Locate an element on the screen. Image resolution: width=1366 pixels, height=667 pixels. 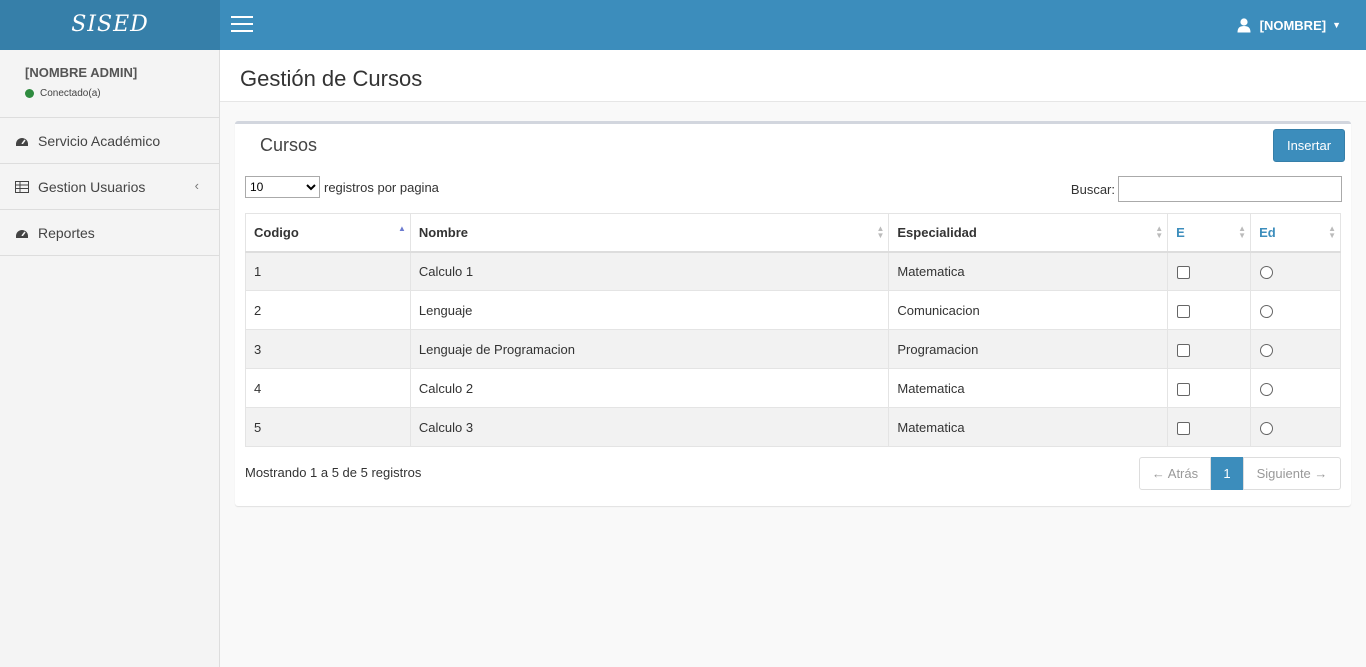
table-icon is located at coordinates (22, 186).